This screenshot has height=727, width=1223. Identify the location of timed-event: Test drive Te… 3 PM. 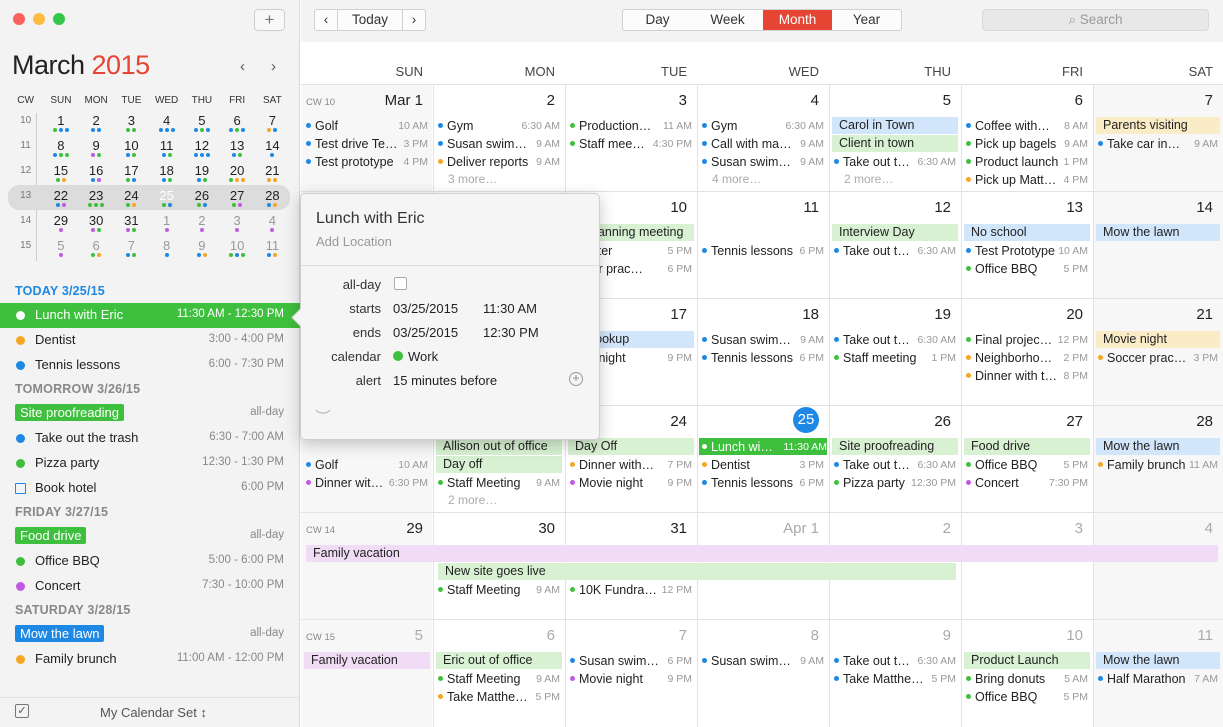
(367, 143).